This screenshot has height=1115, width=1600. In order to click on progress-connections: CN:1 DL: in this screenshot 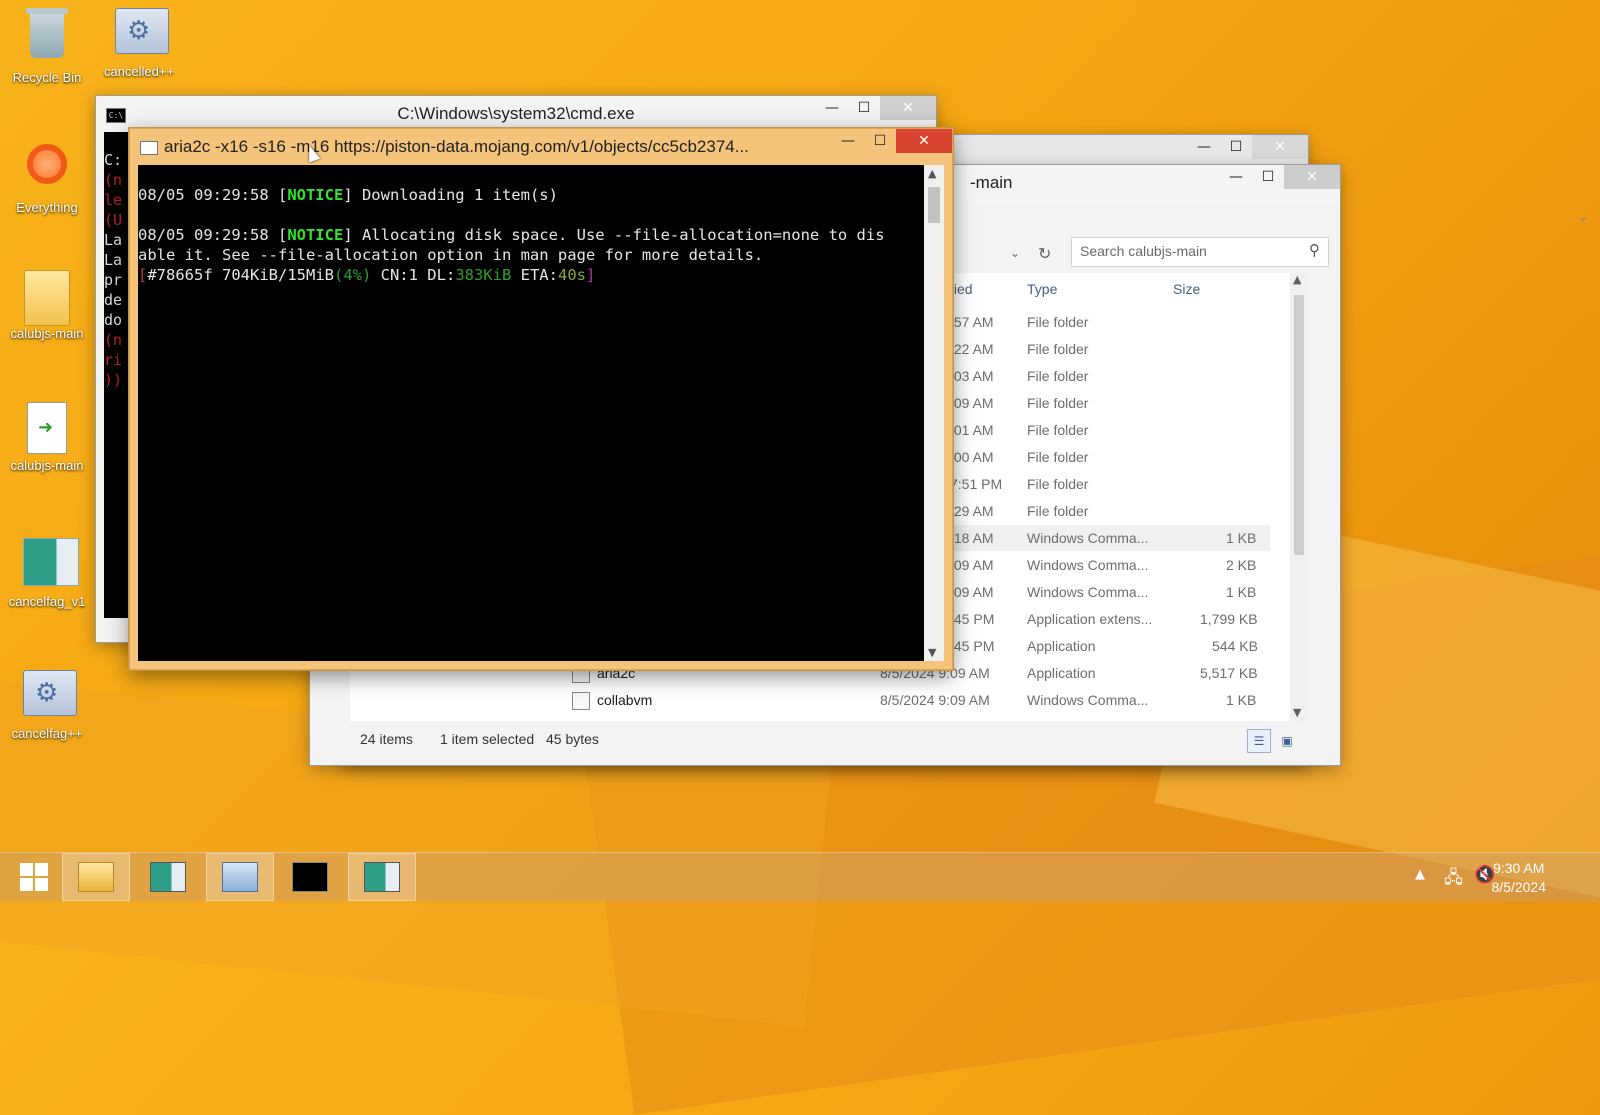, I will do `click(413, 275)`.